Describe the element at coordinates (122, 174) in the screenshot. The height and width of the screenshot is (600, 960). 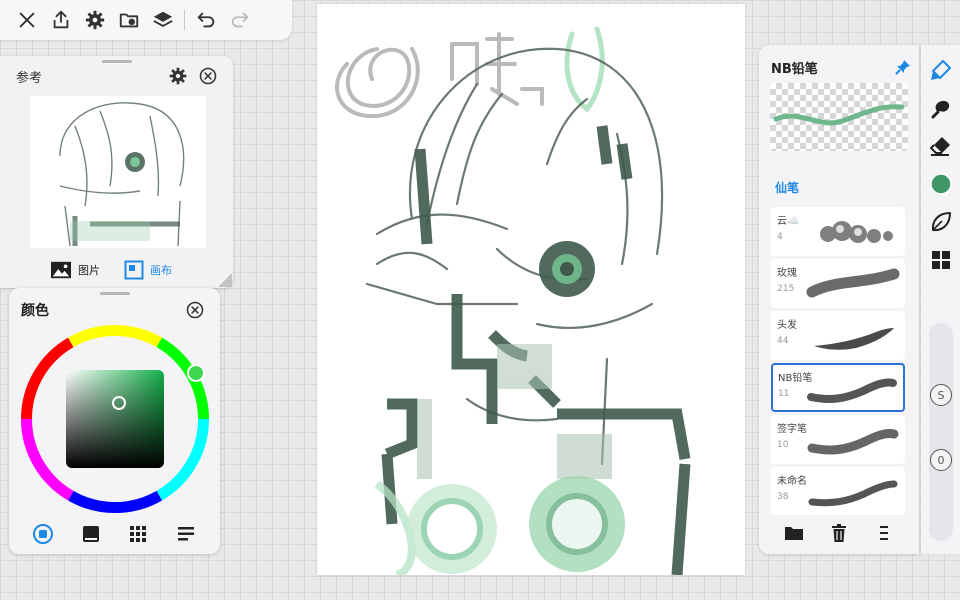
I see `reference-sketch-image` at that location.